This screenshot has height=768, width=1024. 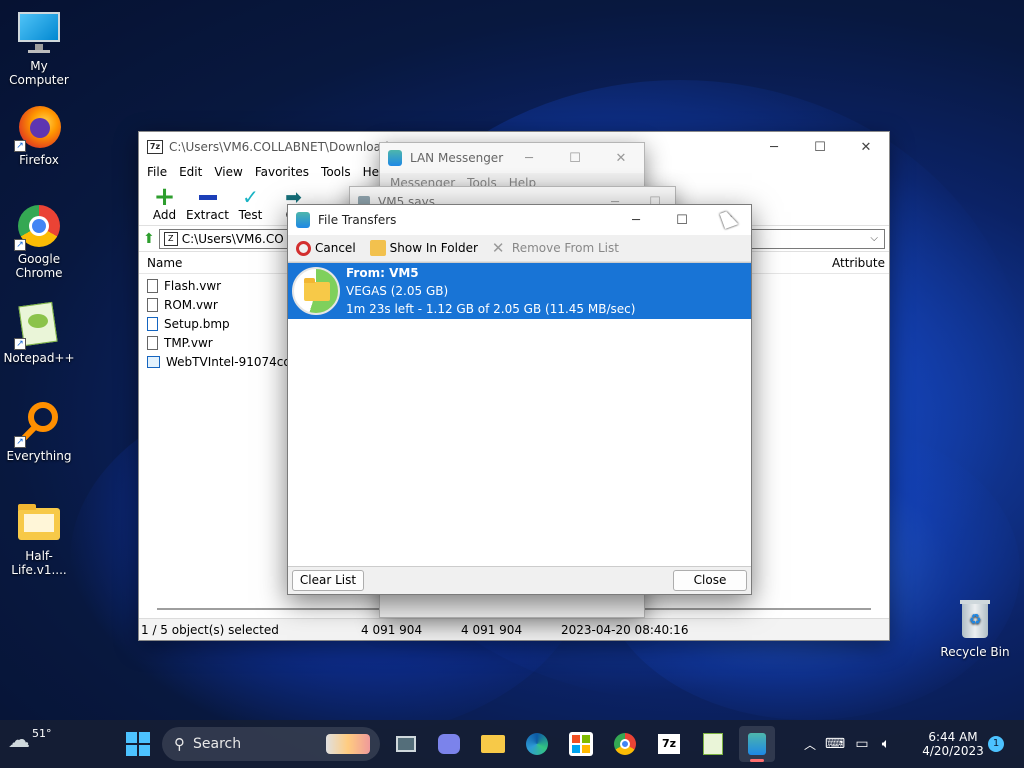 I want to click on active-indicator, so click(x=757, y=760).